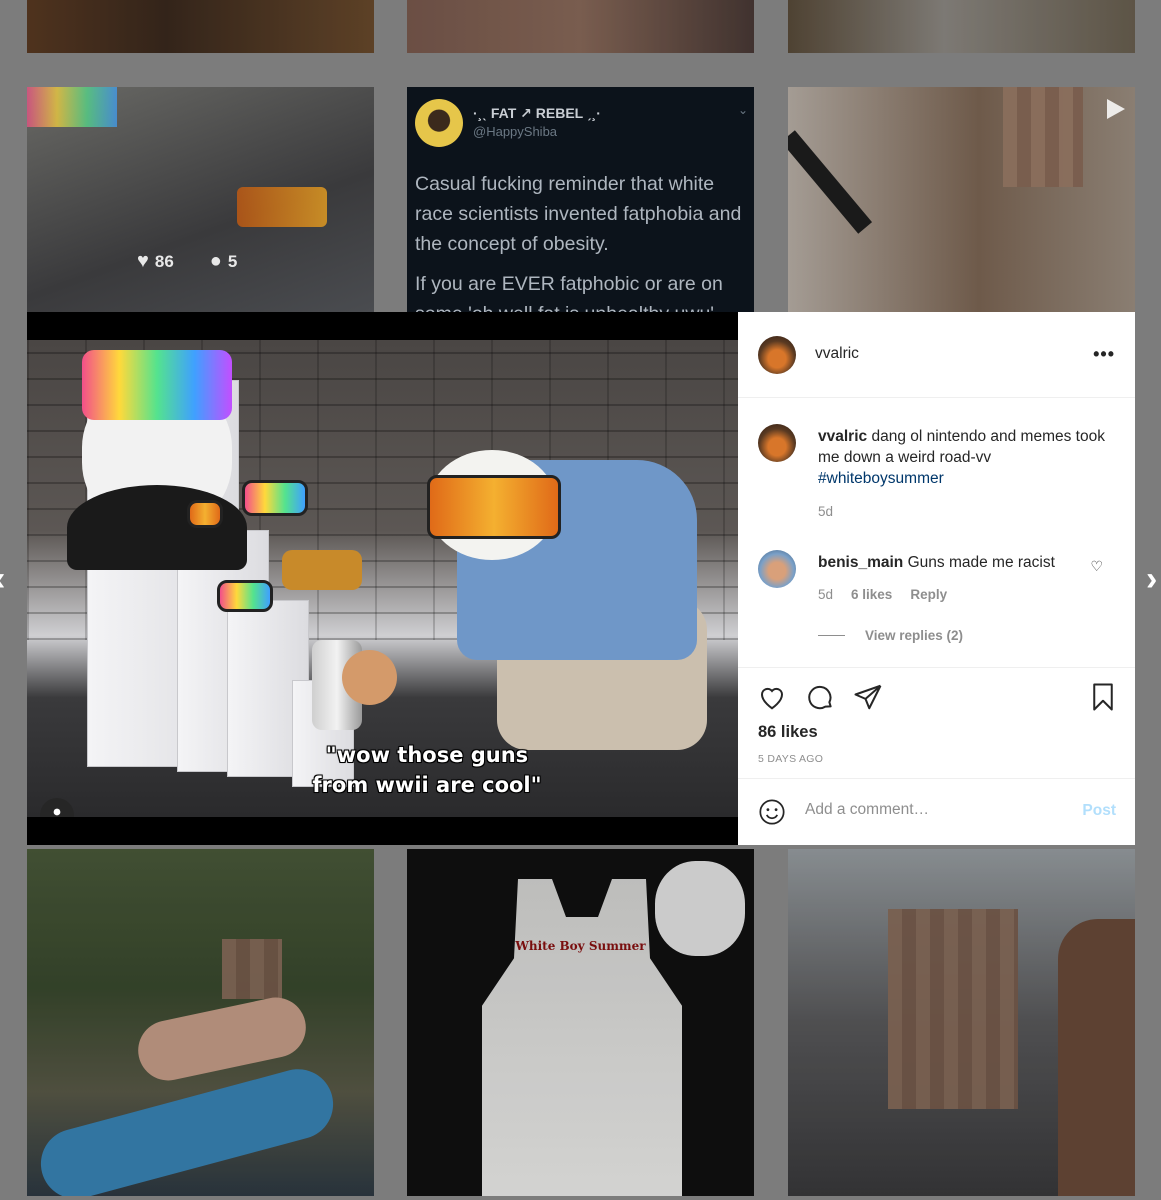  What do you see at coordinates (742, 110) in the screenshot?
I see `chevron-down-icon: ⌄` at bounding box center [742, 110].